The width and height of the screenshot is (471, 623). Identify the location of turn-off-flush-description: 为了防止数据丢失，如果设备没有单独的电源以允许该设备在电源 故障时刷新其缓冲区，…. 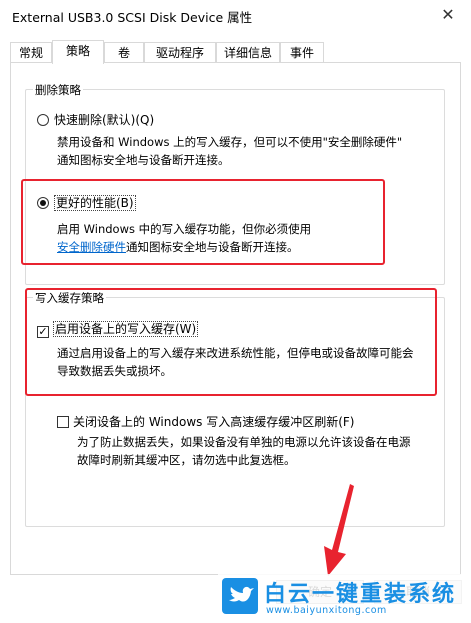
(244, 451).